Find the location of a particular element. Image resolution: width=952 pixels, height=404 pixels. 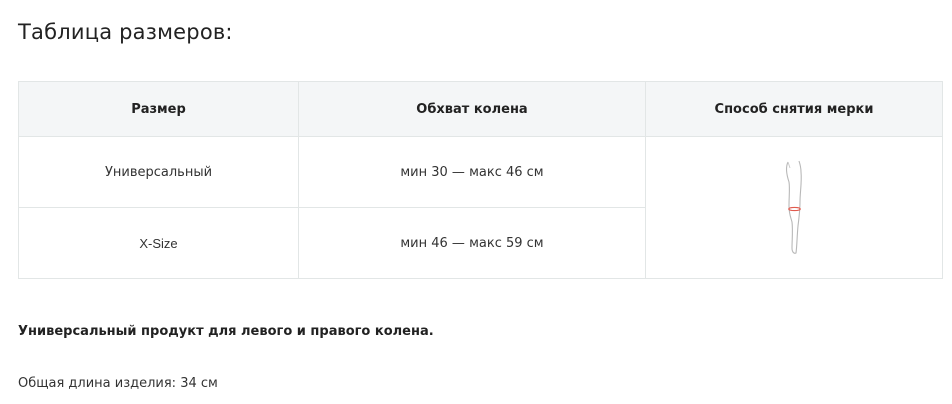

measure-image-cell is located at coordinates (794, 207).